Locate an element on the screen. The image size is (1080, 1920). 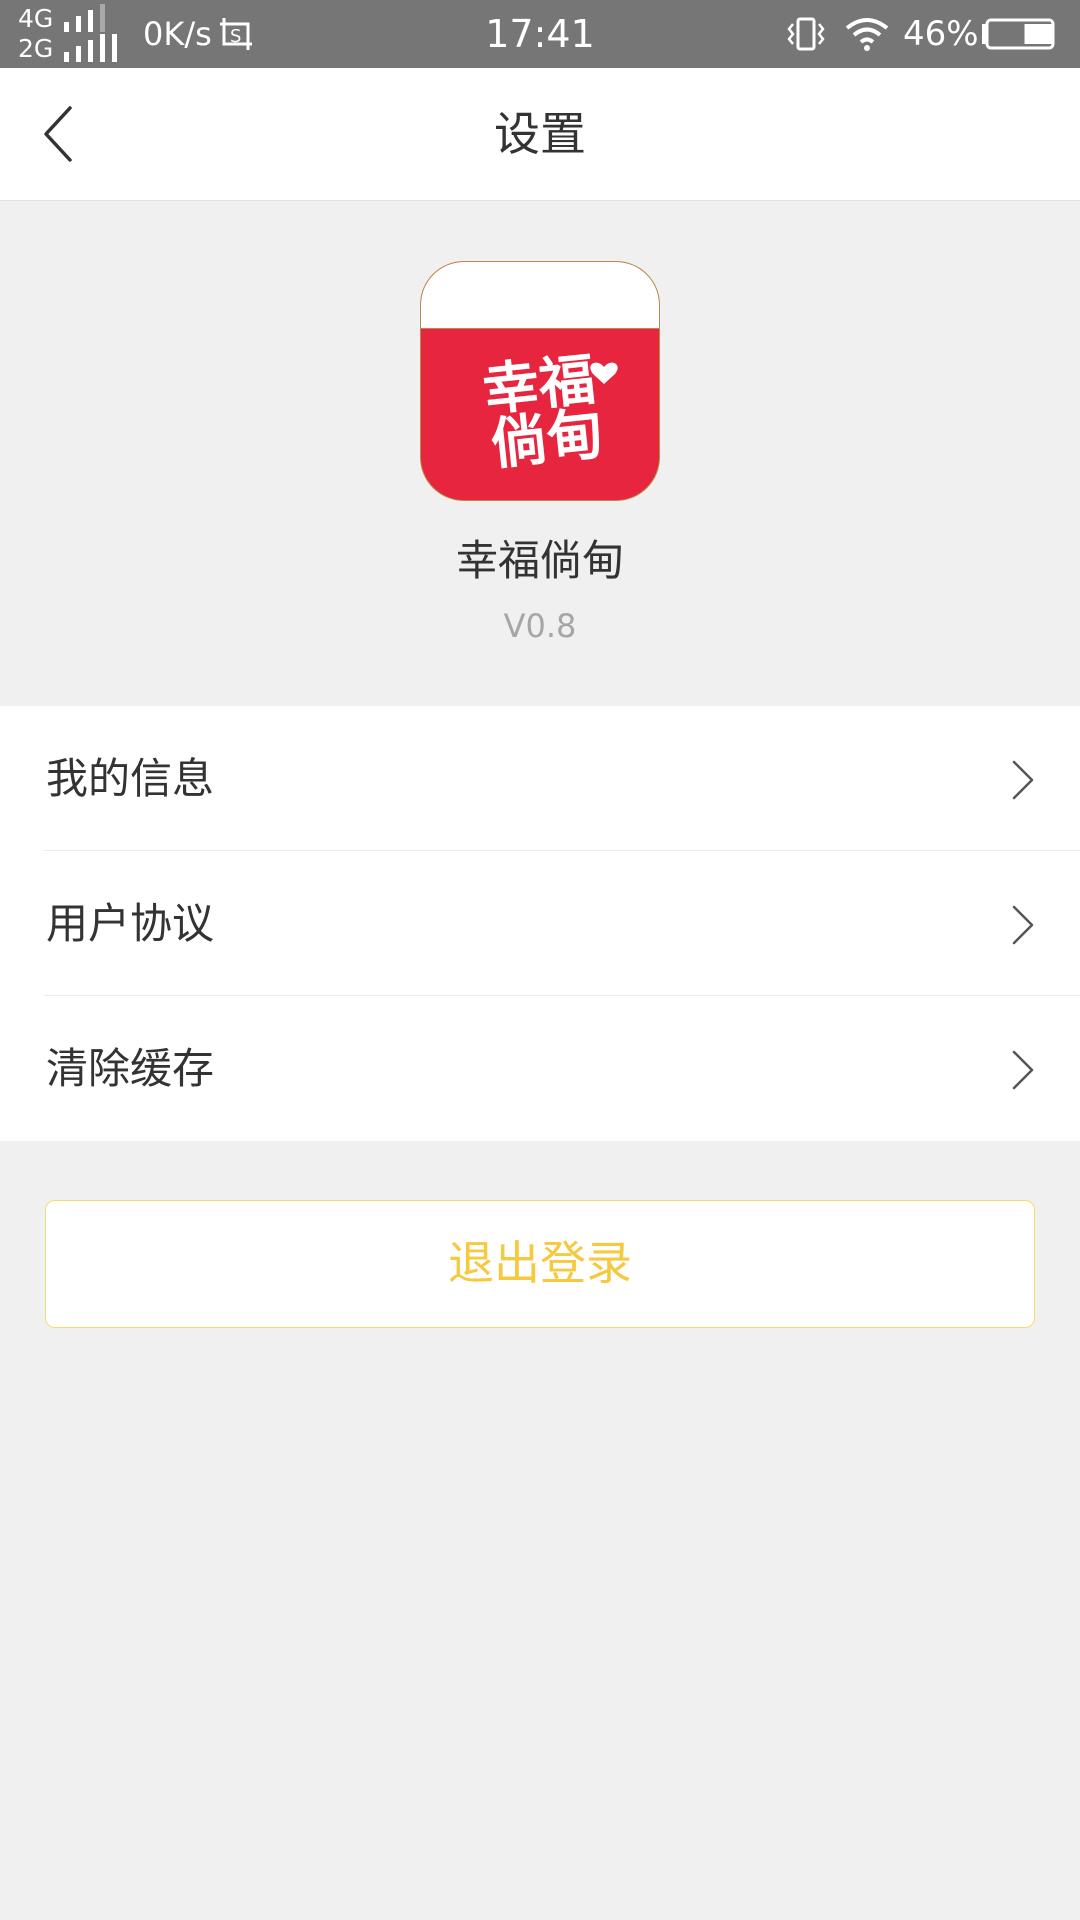
back-arrow-icon is located at coordinates (60, 134).